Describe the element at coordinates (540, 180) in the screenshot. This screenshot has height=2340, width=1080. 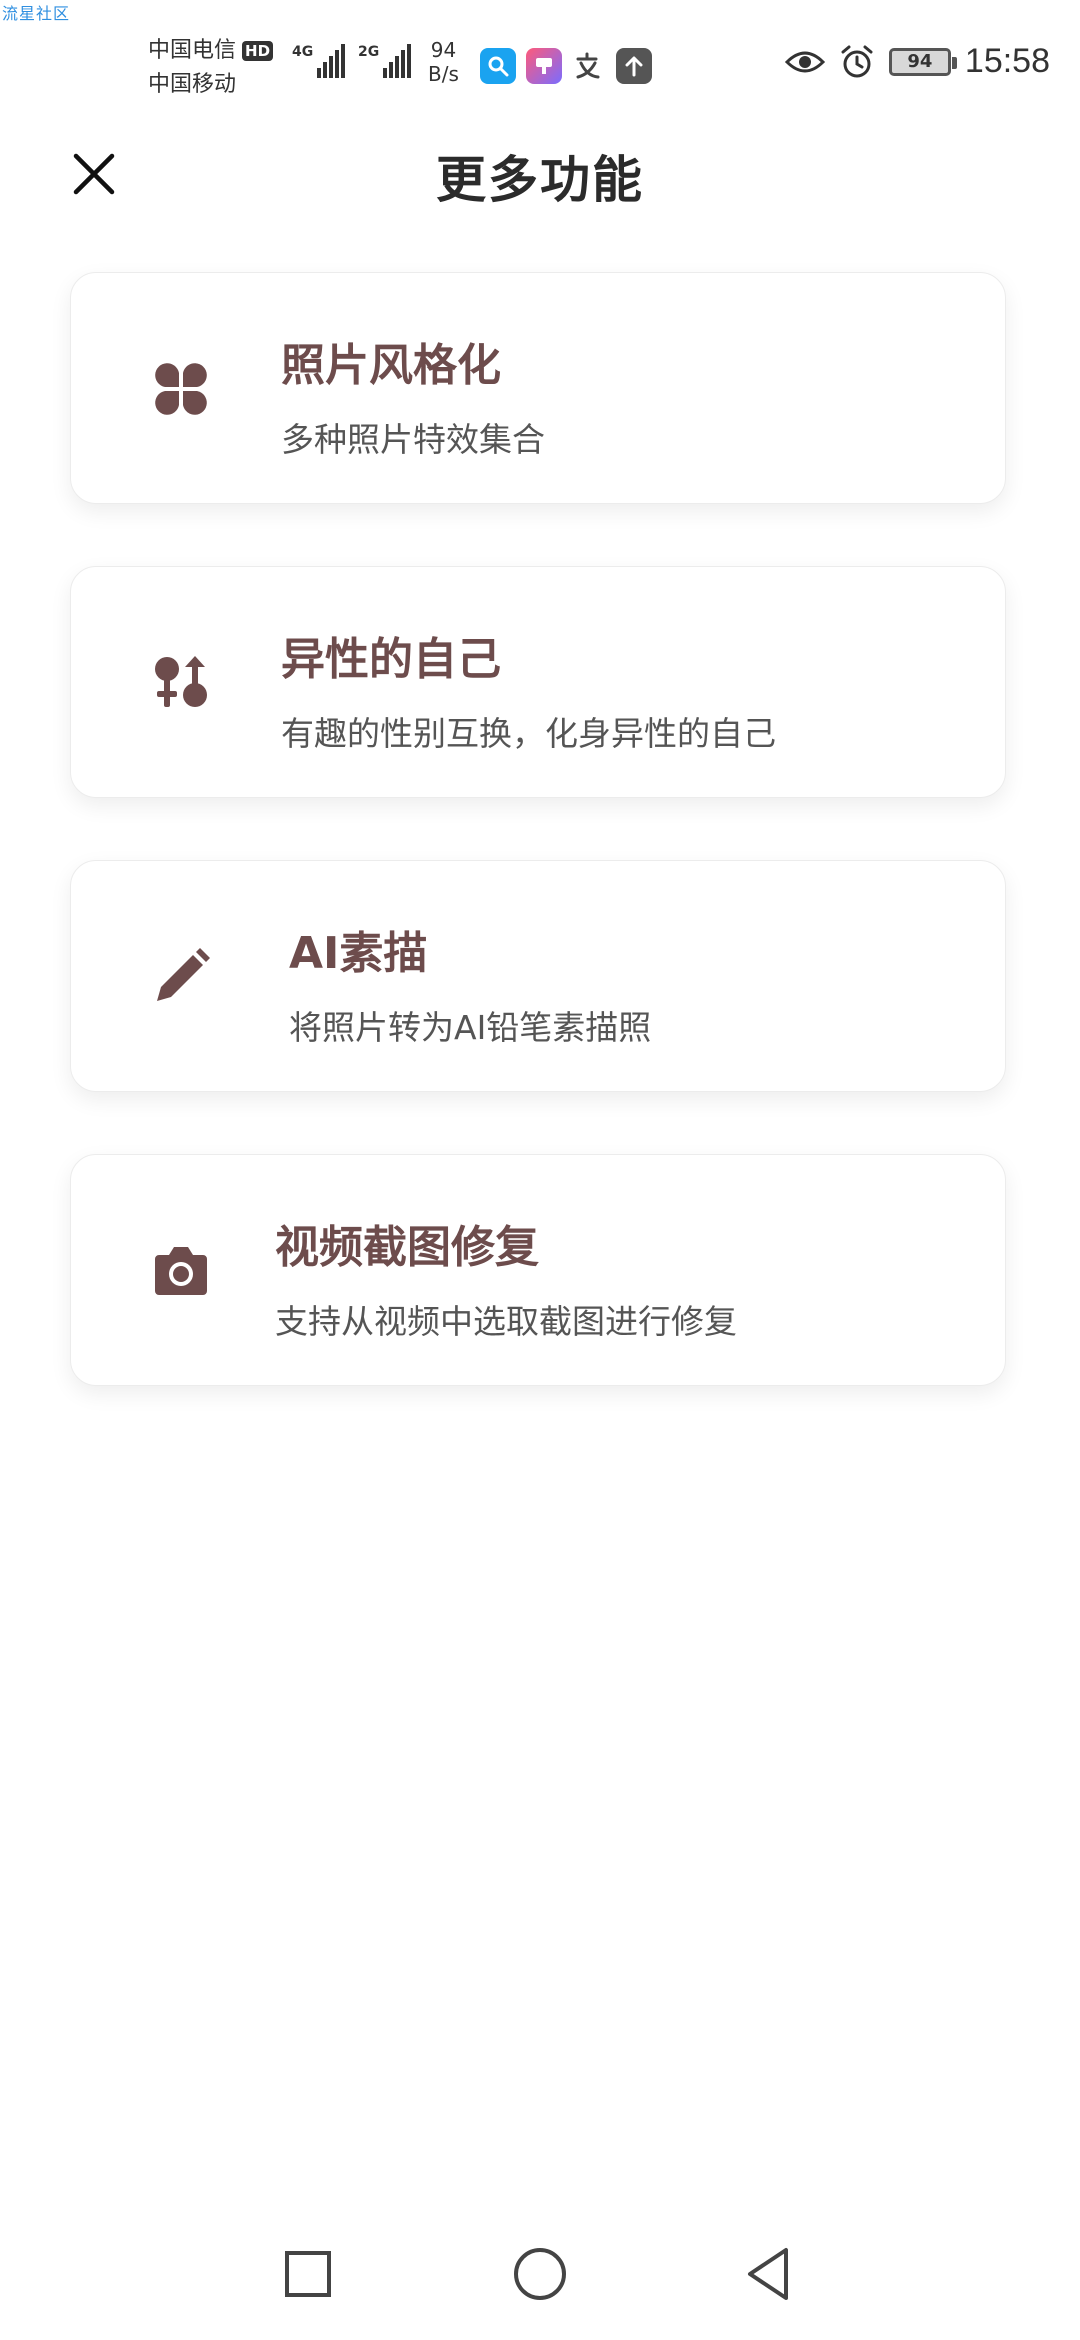
I see `page-title: 更多功能` at that location.